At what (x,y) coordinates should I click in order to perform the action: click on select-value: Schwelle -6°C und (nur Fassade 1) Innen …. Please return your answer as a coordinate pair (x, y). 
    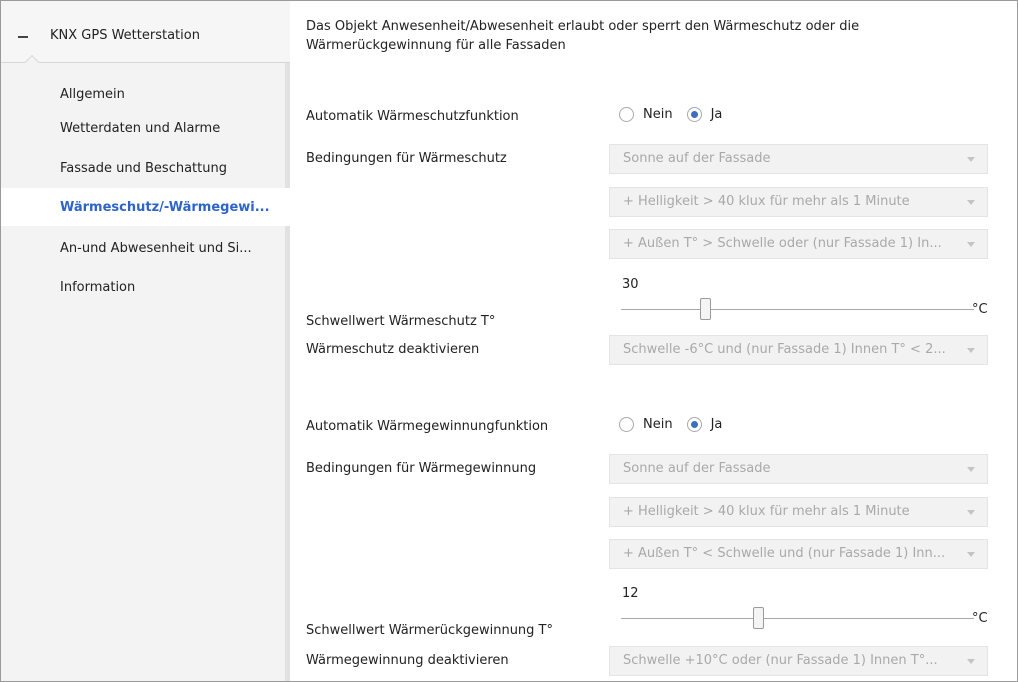
    Looking at the image, I should click on (784, 349).